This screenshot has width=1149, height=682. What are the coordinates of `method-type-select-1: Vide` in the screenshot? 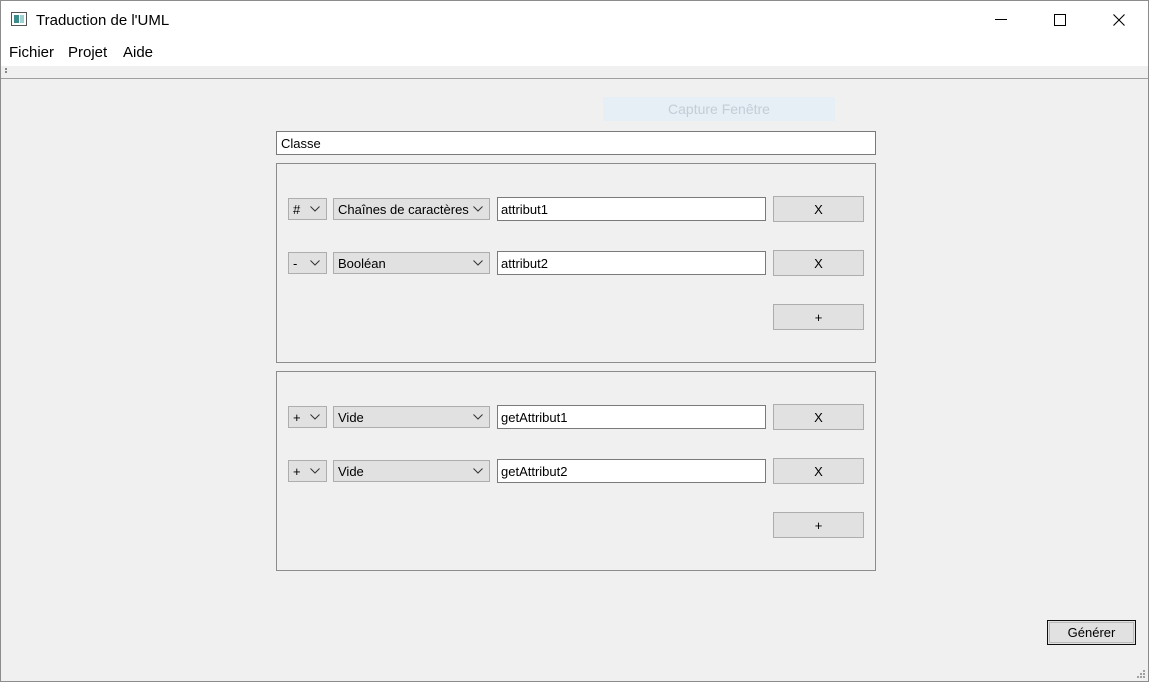 It's located at (411, 417).